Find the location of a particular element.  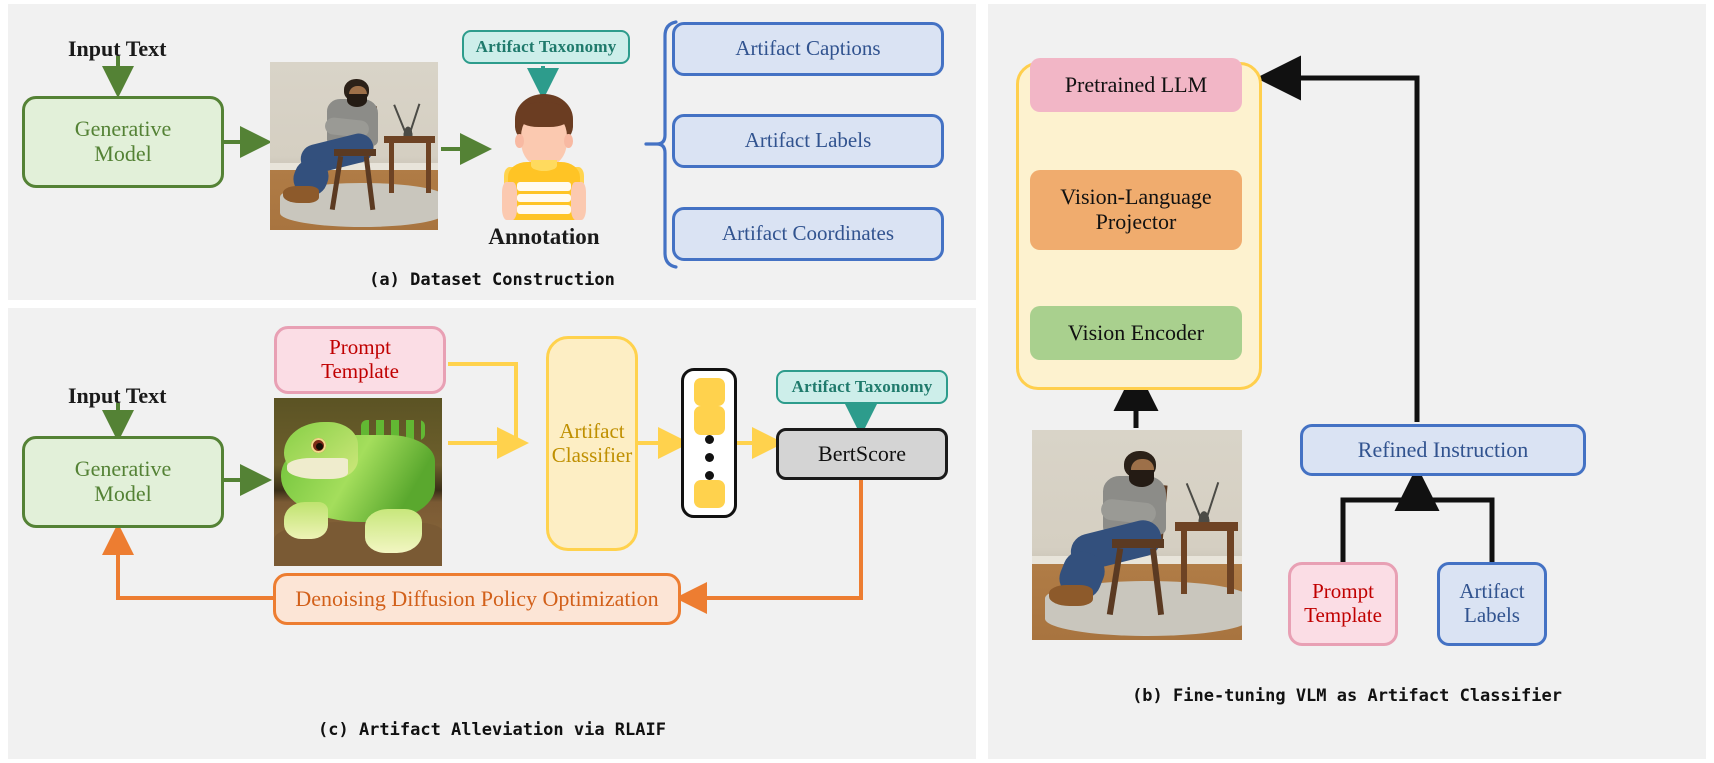

panel-c-prompt-template-box: Prompt Template is located at coordinates (360, 360).